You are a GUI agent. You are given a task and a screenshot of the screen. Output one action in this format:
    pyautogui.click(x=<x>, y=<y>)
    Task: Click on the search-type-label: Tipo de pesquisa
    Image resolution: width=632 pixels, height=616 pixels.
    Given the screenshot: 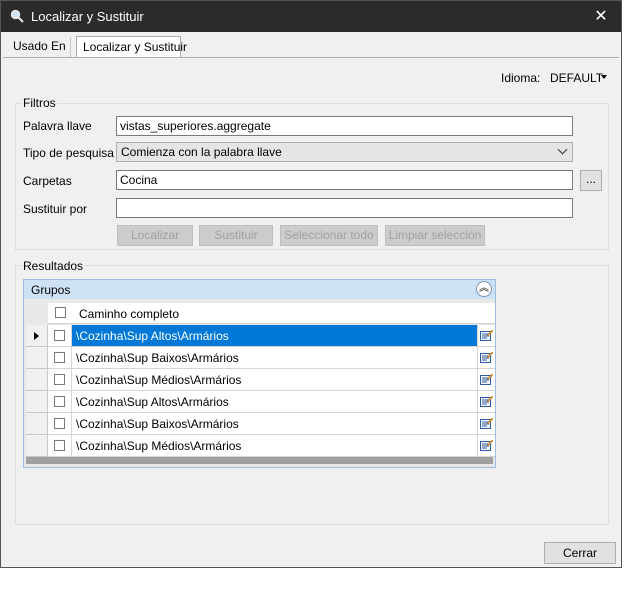 What is the action you would take?
    pyautogui.click(x=68, y=153)
    